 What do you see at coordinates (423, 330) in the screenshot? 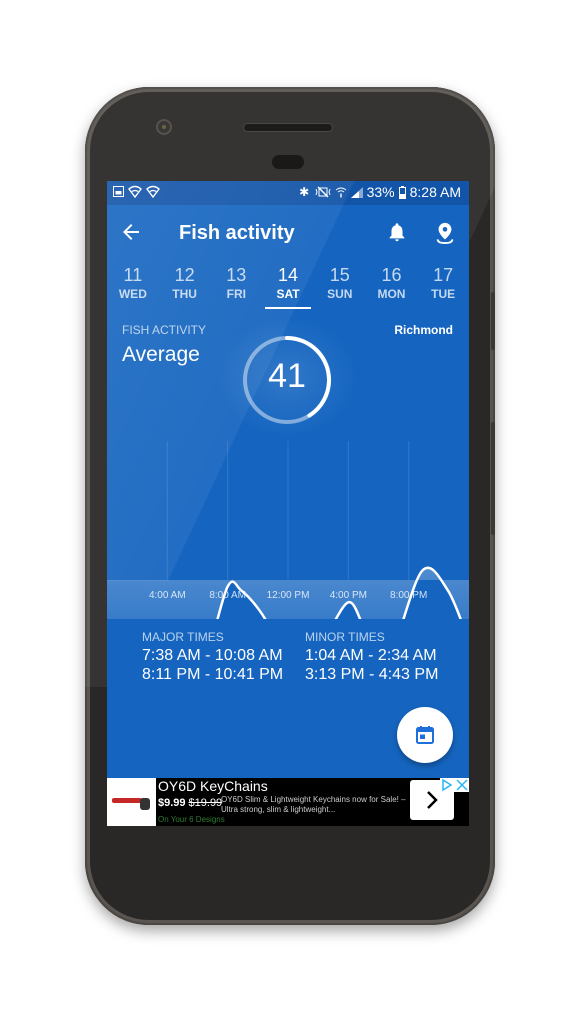
I see `location-name: Richmond` at bounding box center [423, 330].